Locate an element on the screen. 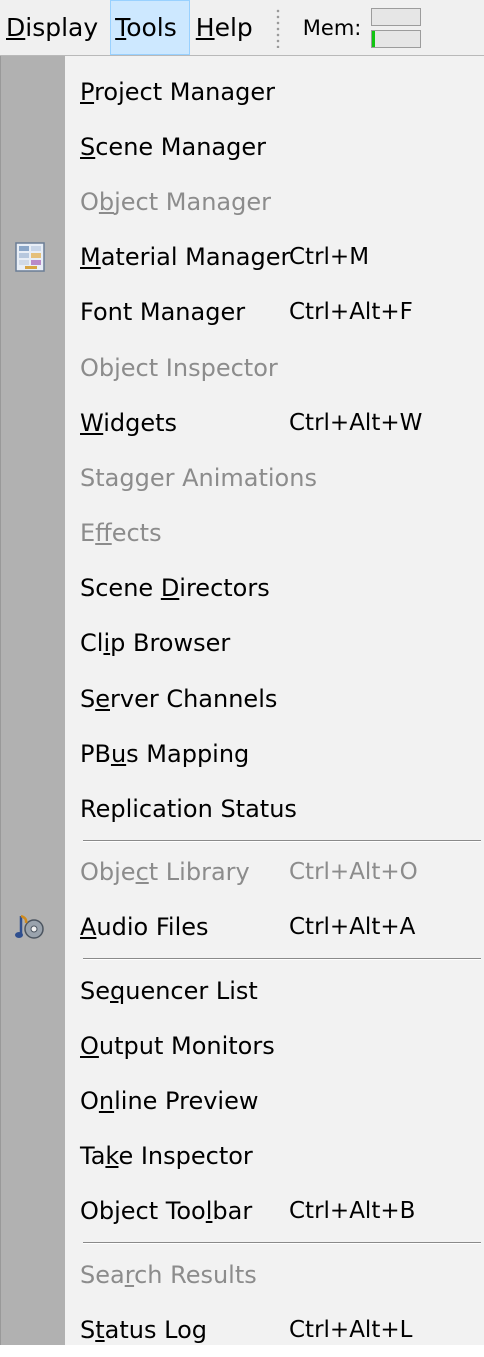  memory-label: Mem: is located at coordinates (332, 27).